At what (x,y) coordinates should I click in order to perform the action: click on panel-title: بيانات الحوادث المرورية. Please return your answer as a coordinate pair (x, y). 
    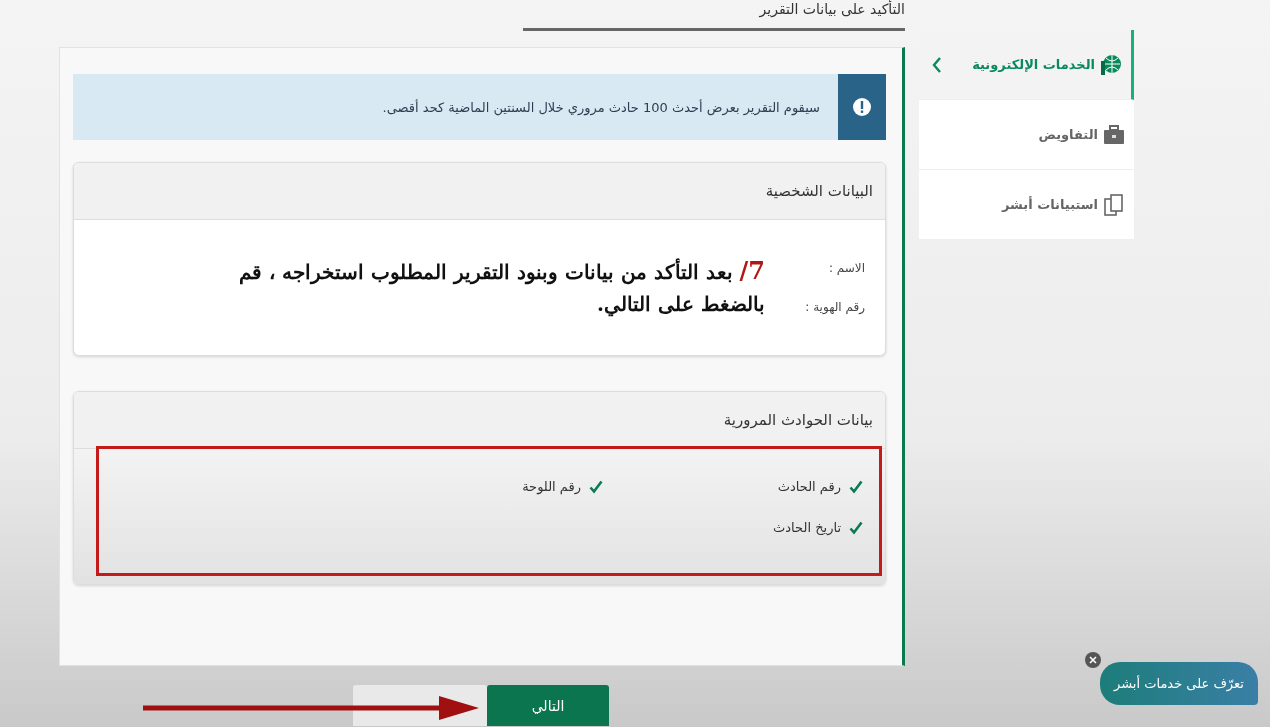
    Looking at the image, I should click on (798, 420).